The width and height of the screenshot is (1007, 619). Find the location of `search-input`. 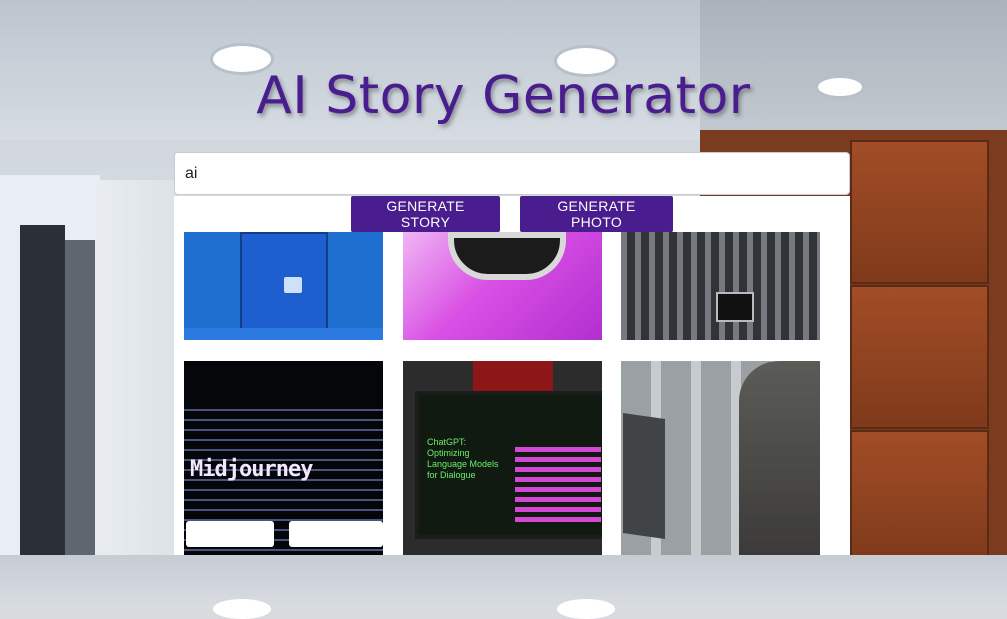

search-input is located at coordinates (512, 173).